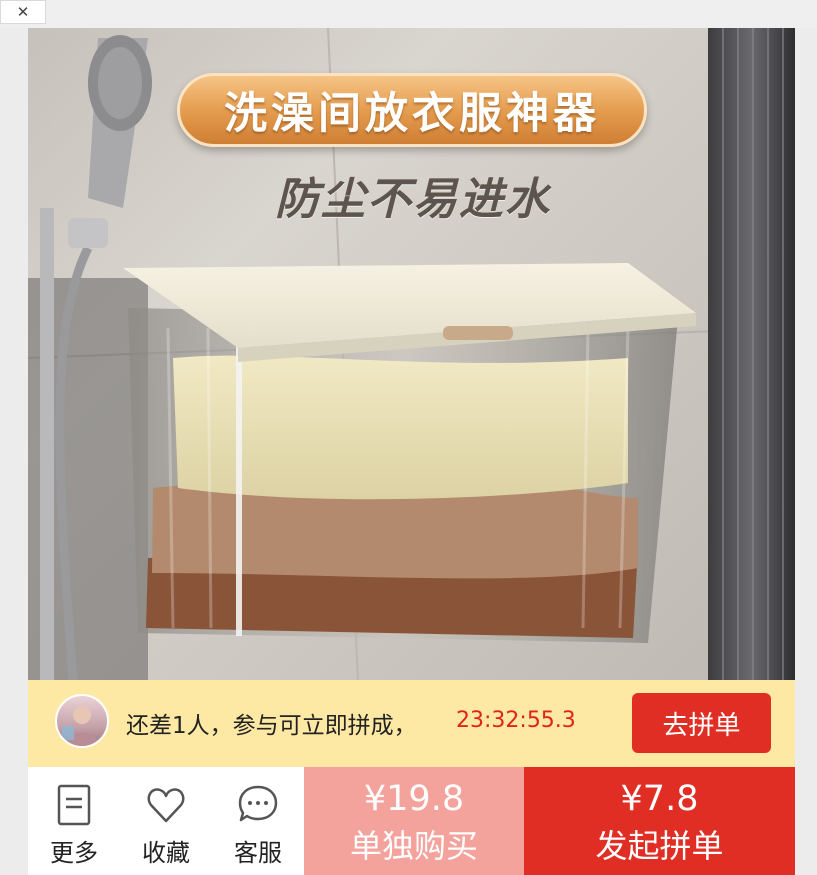 The width and height of the screenshot is (817, 875). I want to click on countdown-timer: 23:32:55.3, so click(516, 720).